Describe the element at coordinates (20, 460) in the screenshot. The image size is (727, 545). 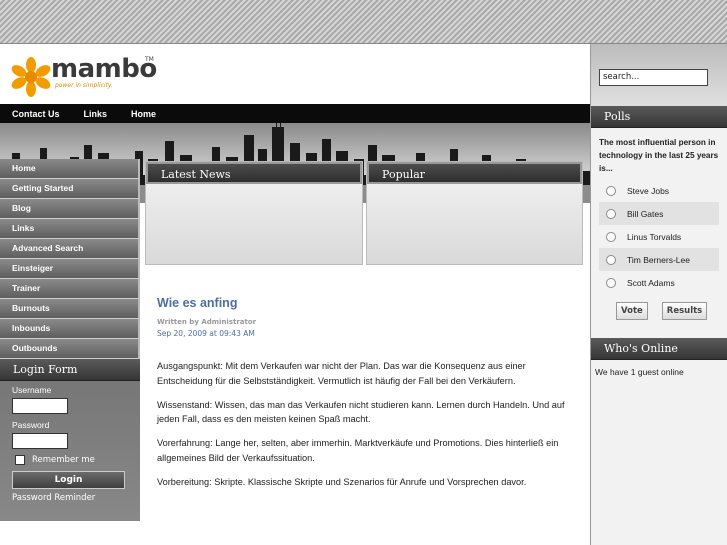
I see `remember-me-checkbox` at that location.